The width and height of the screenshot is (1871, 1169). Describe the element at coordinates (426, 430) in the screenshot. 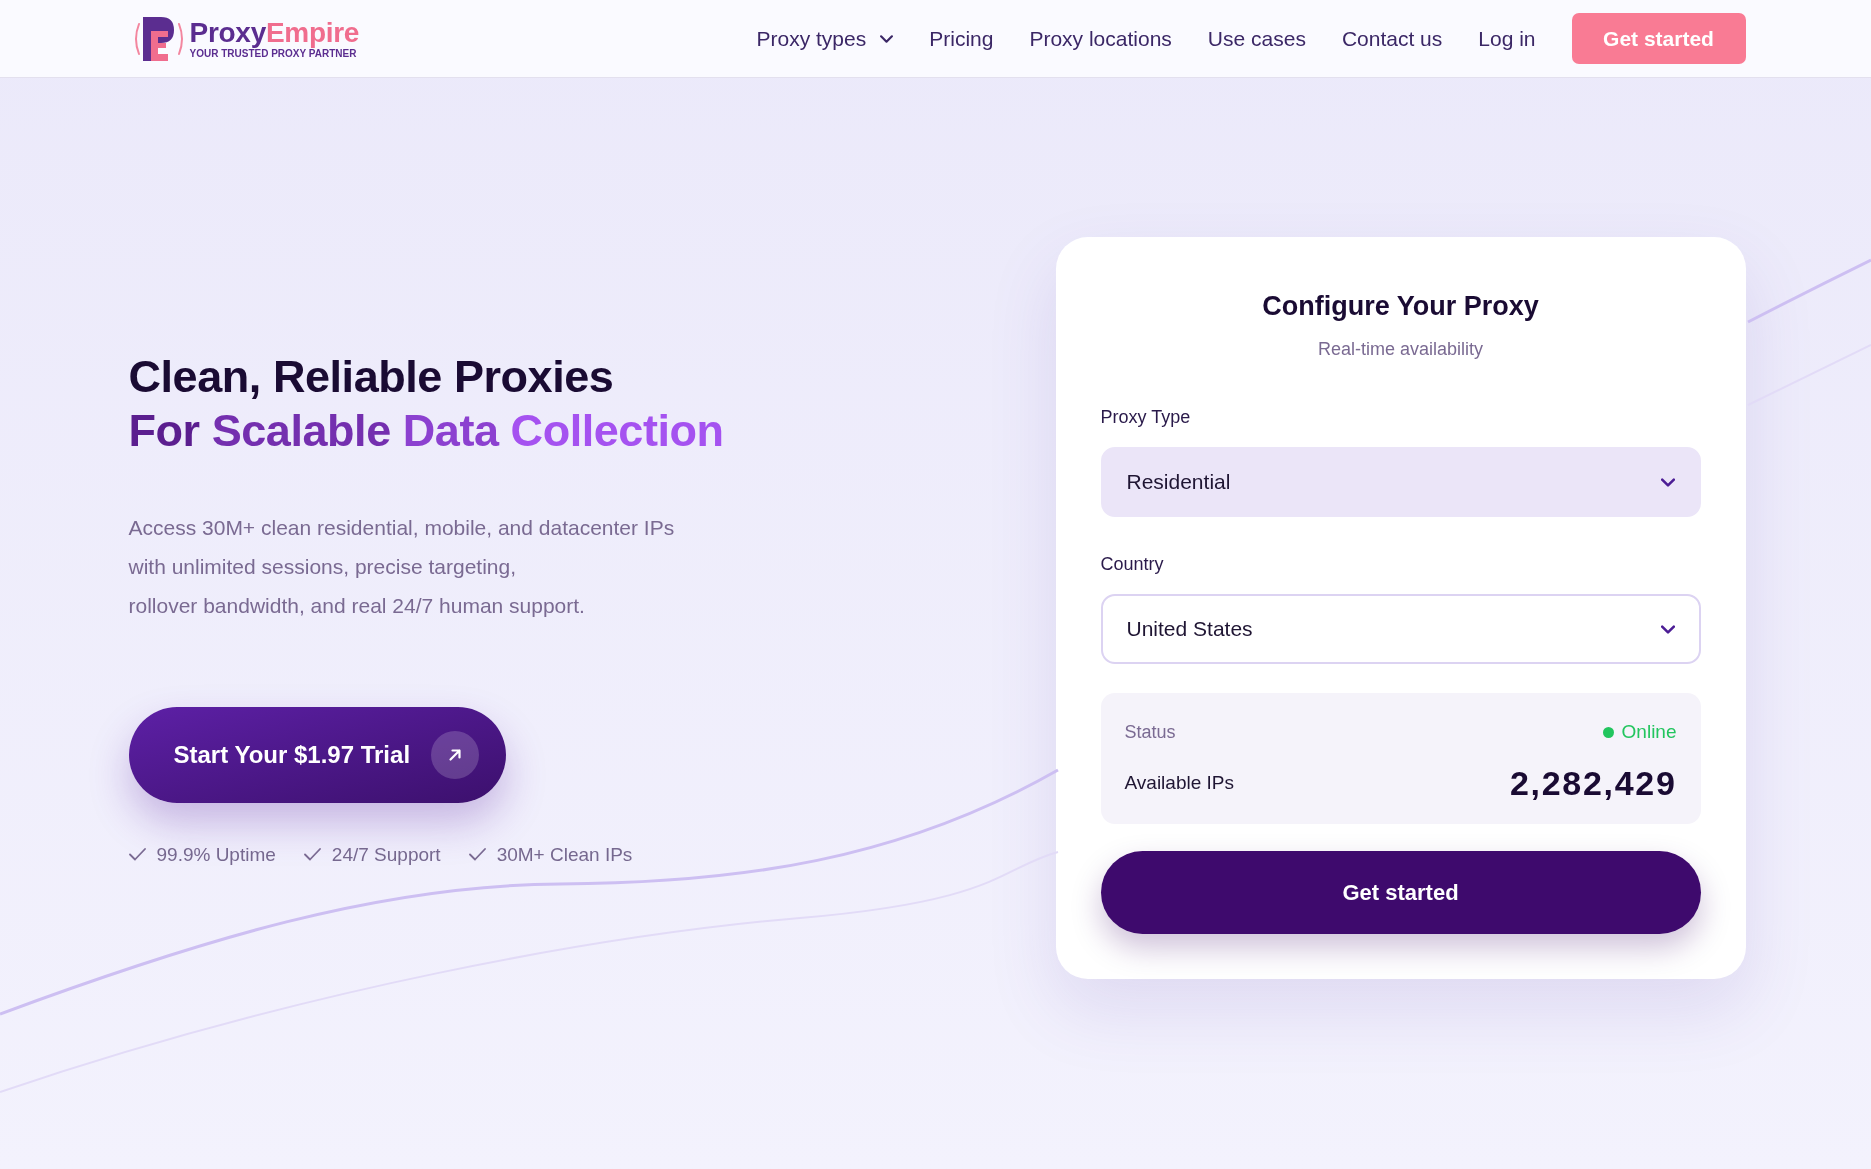

I see `hero-title-highlight: For Scalable Data Collection` at that location.